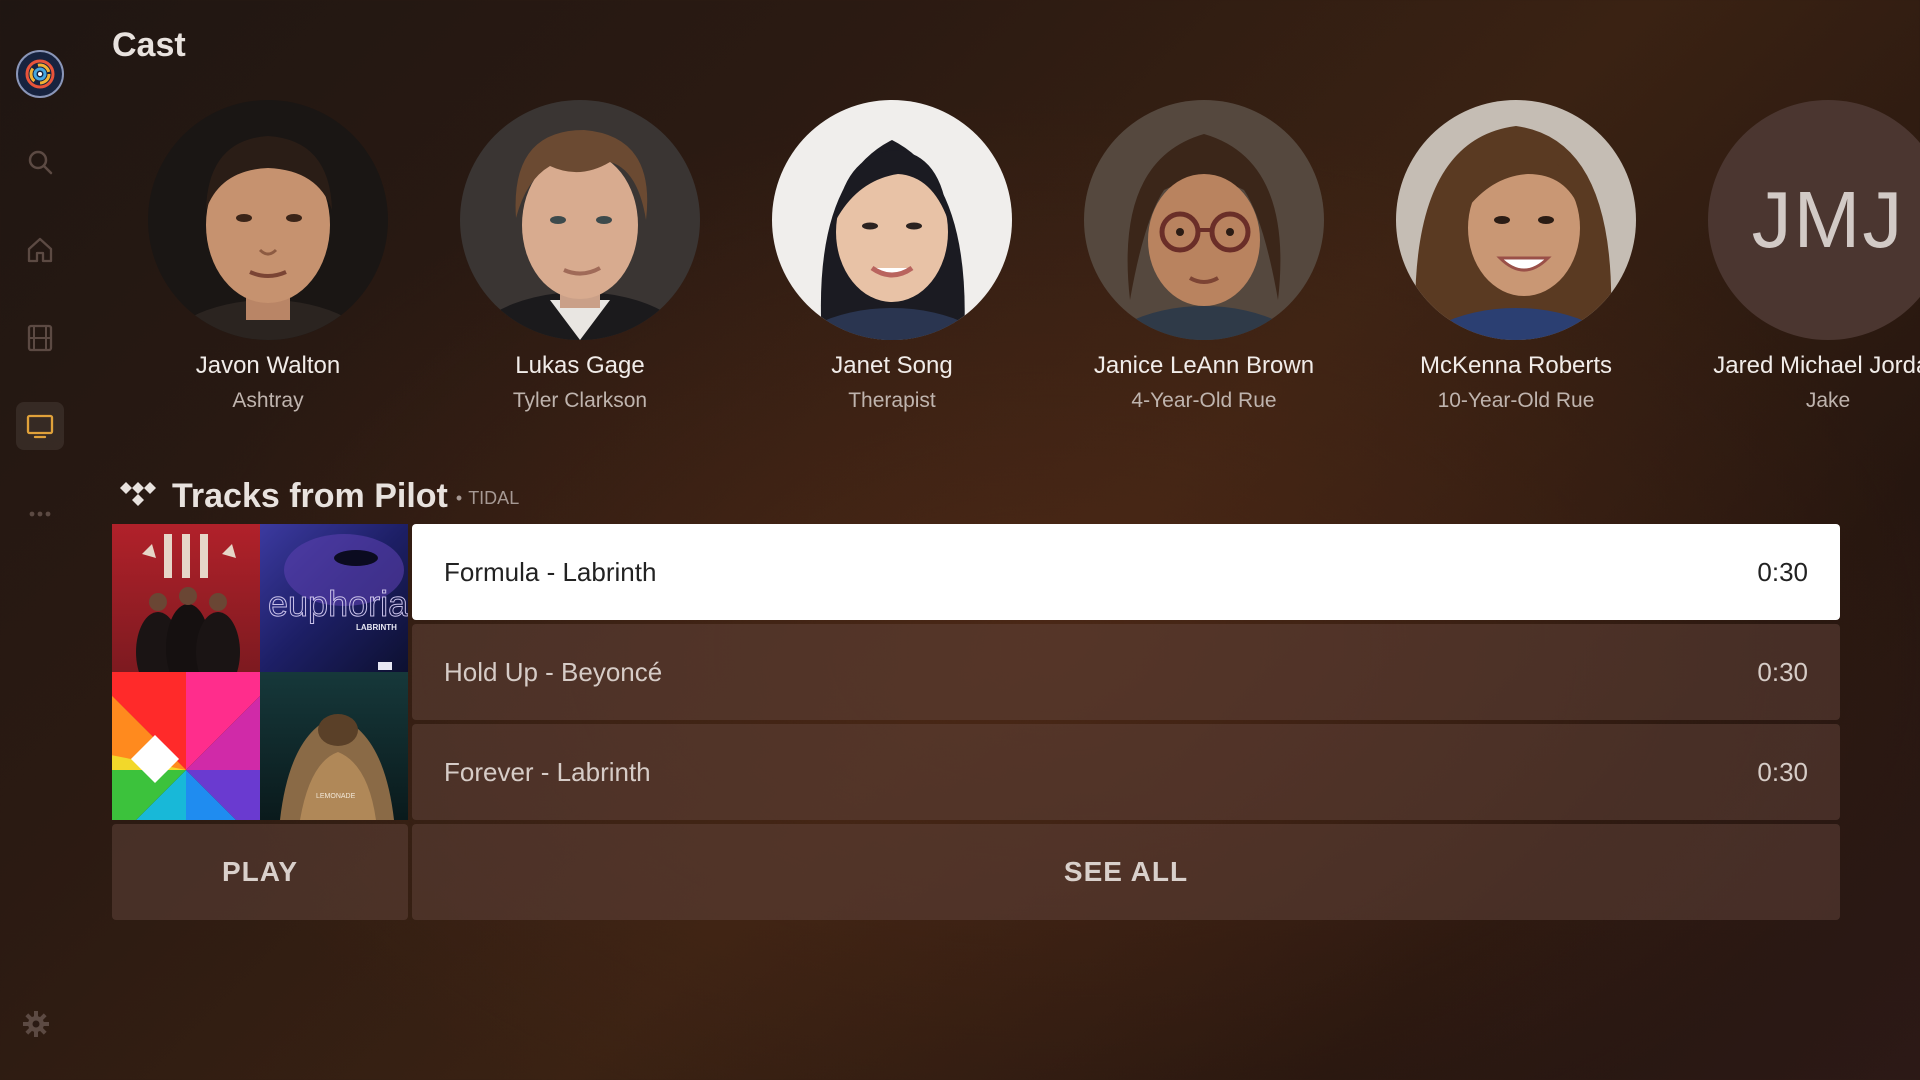  Describe the element at coordinates (580, 400) in the screenshot. I see `cast-role: Tyler Clarkson` at that location.